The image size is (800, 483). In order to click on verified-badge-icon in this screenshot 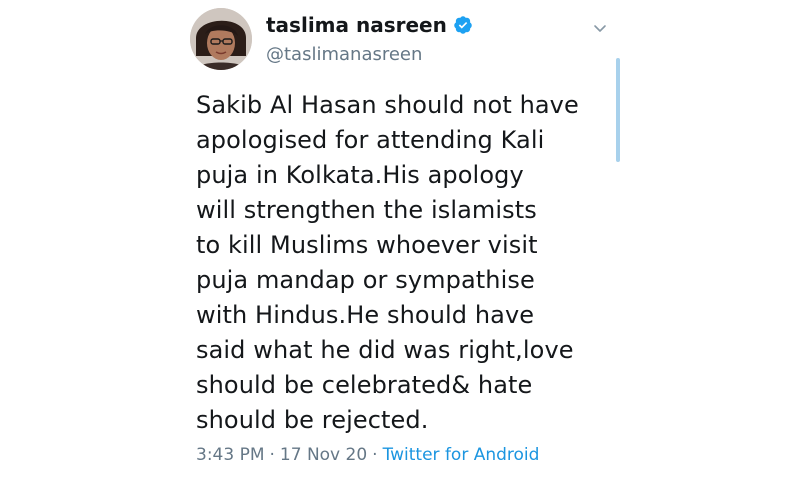, I will do `click(463, 25)`.